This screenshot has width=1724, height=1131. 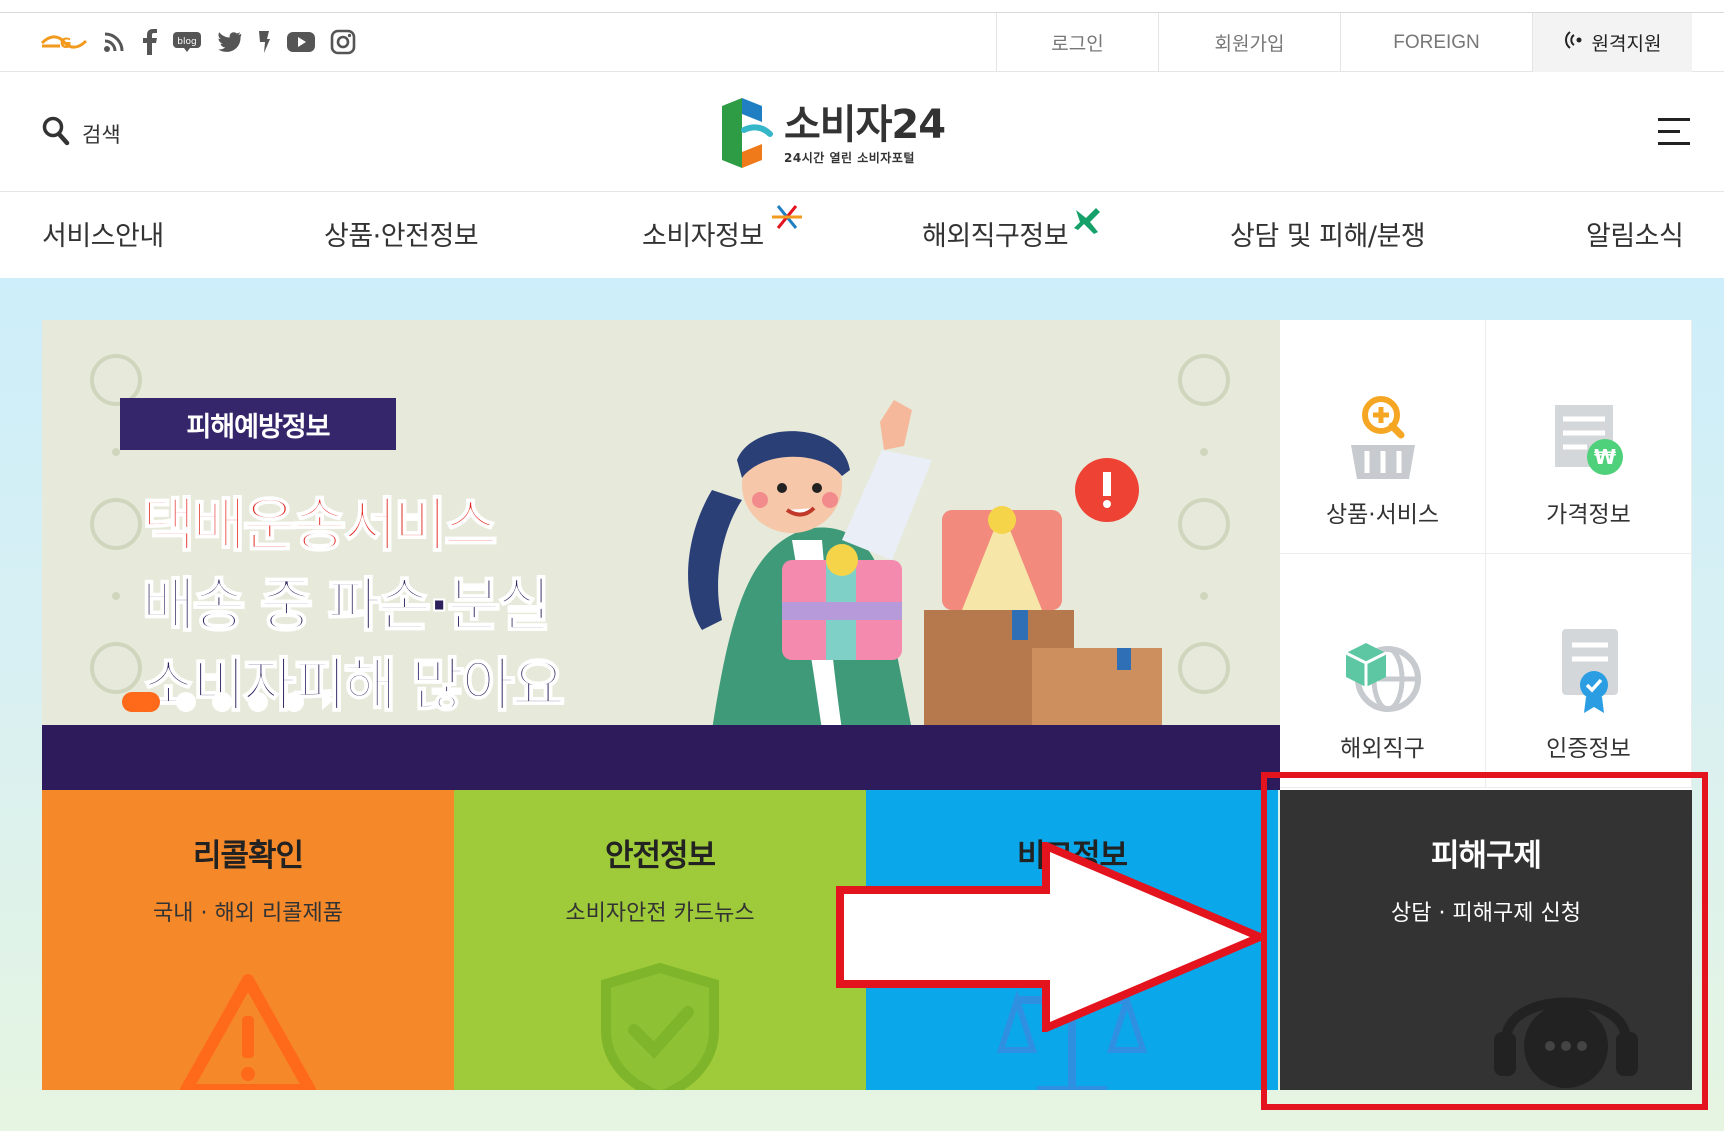 I want to click on top-utility-bar: G blog 로그인 회원가입 FOREIGN 원격지원, so click(x=862, y=42).